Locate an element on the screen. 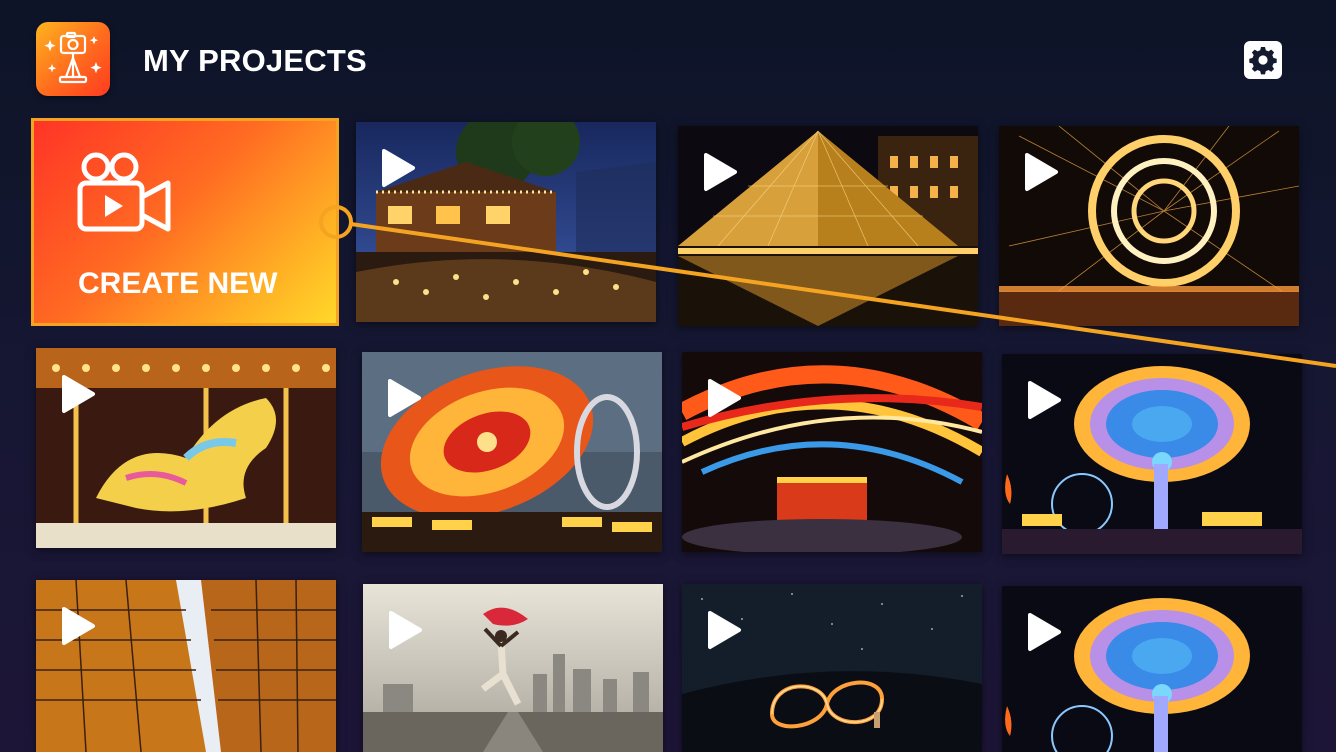  settings-button is located at coordinates (1263, 60).